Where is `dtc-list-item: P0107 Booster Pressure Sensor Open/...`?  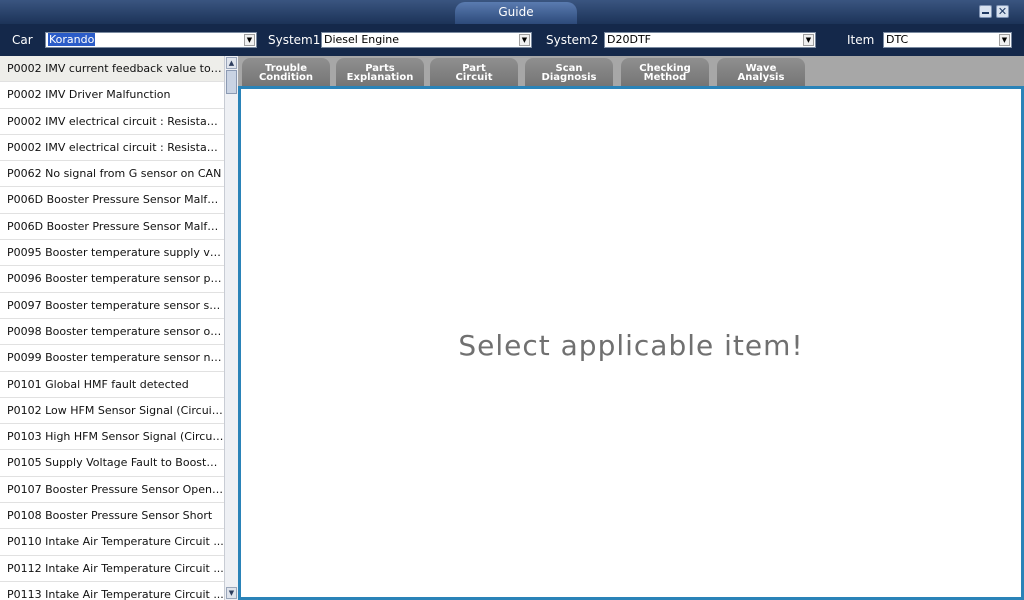 dtc-list-item: P0107 Booster Pressure Sensor Open/... is located at coordinates (112, 490).